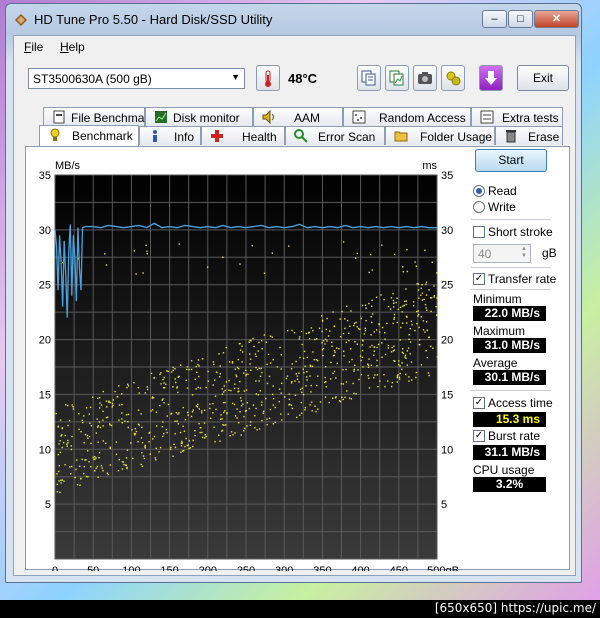 The width and height of the screenshot is (600, 618). What do you see at coordinates (440, 135) in the screenshot?
I see `tab-folder-usage: Folder Usage` at bounding box center [440, 135].